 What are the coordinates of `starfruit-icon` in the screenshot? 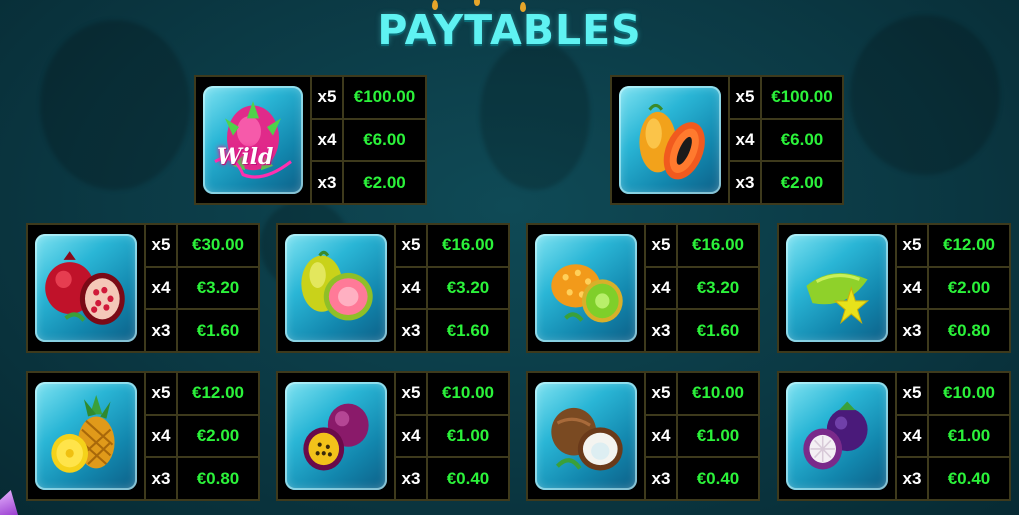 It's located at (837, 288).